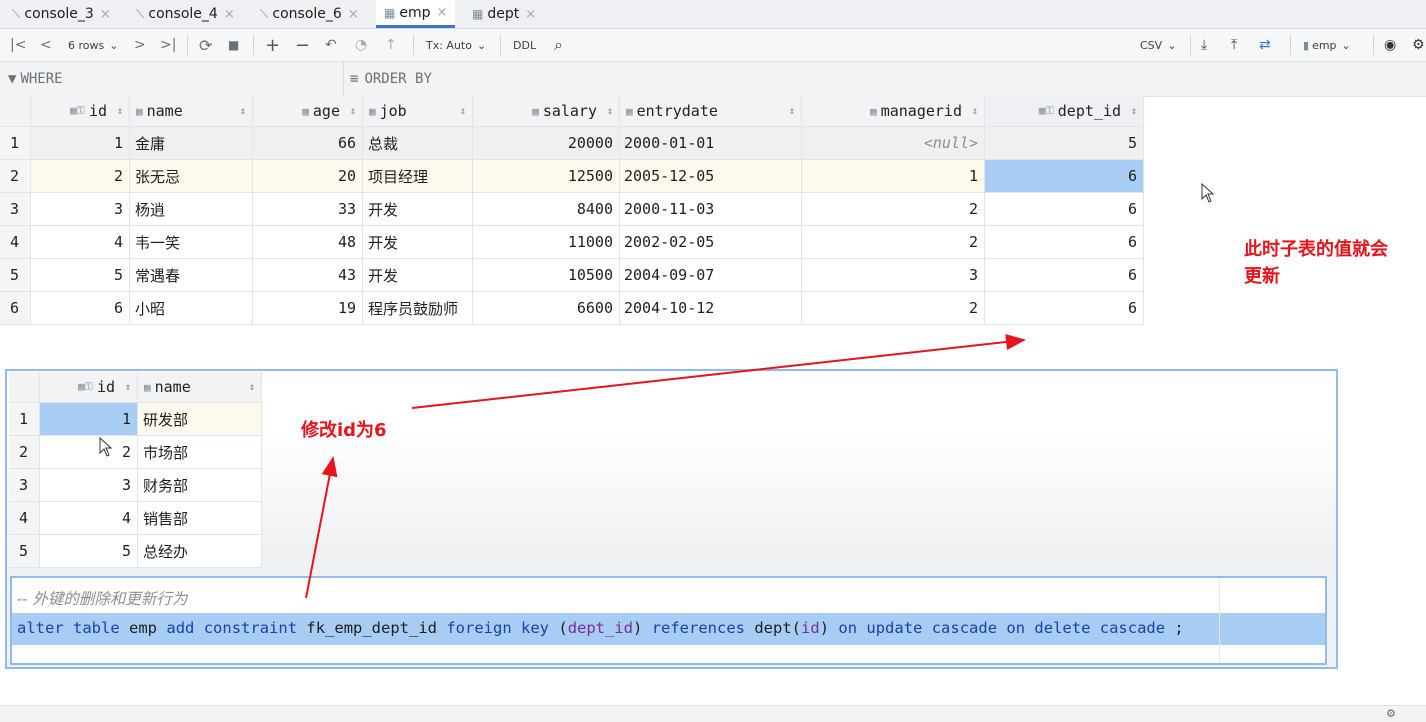 The image size is (1426, 722). I want to click on status-bar: ⚙, so click(713, 713).